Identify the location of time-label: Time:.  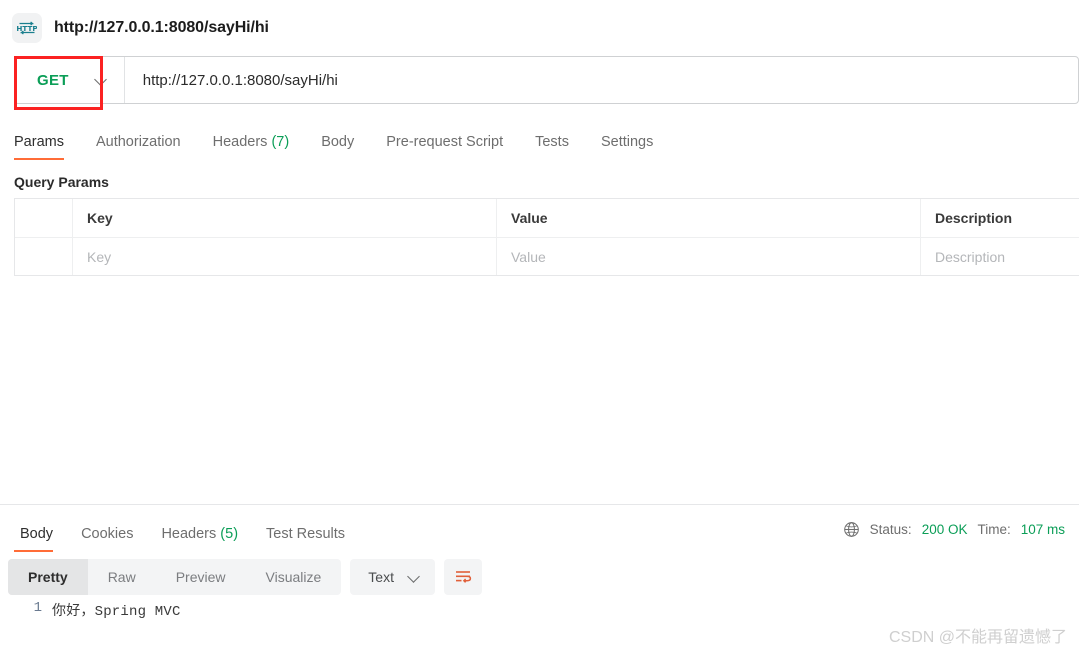
(994, 529).